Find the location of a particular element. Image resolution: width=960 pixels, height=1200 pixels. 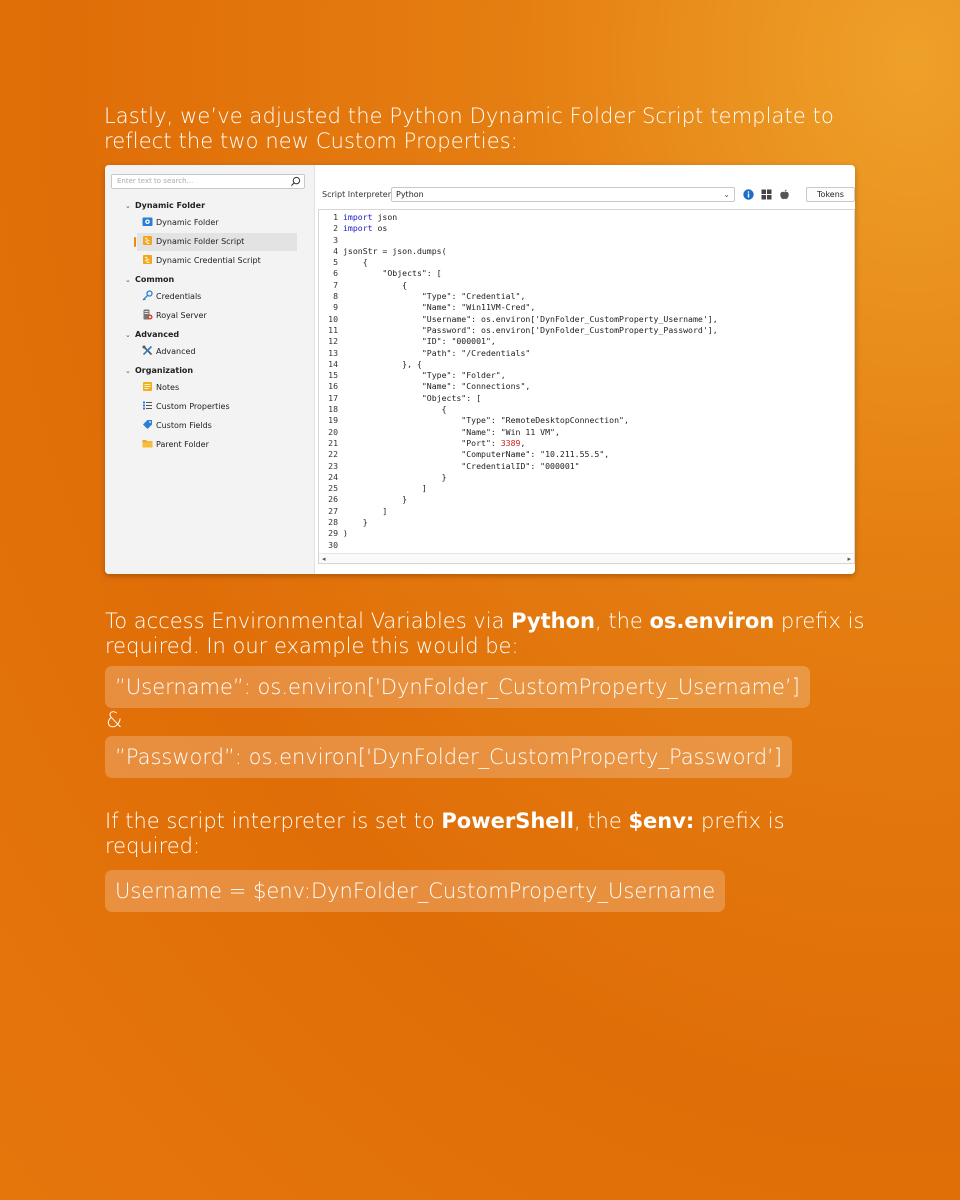

line-number: 29 is located at coordinates (333, 533).